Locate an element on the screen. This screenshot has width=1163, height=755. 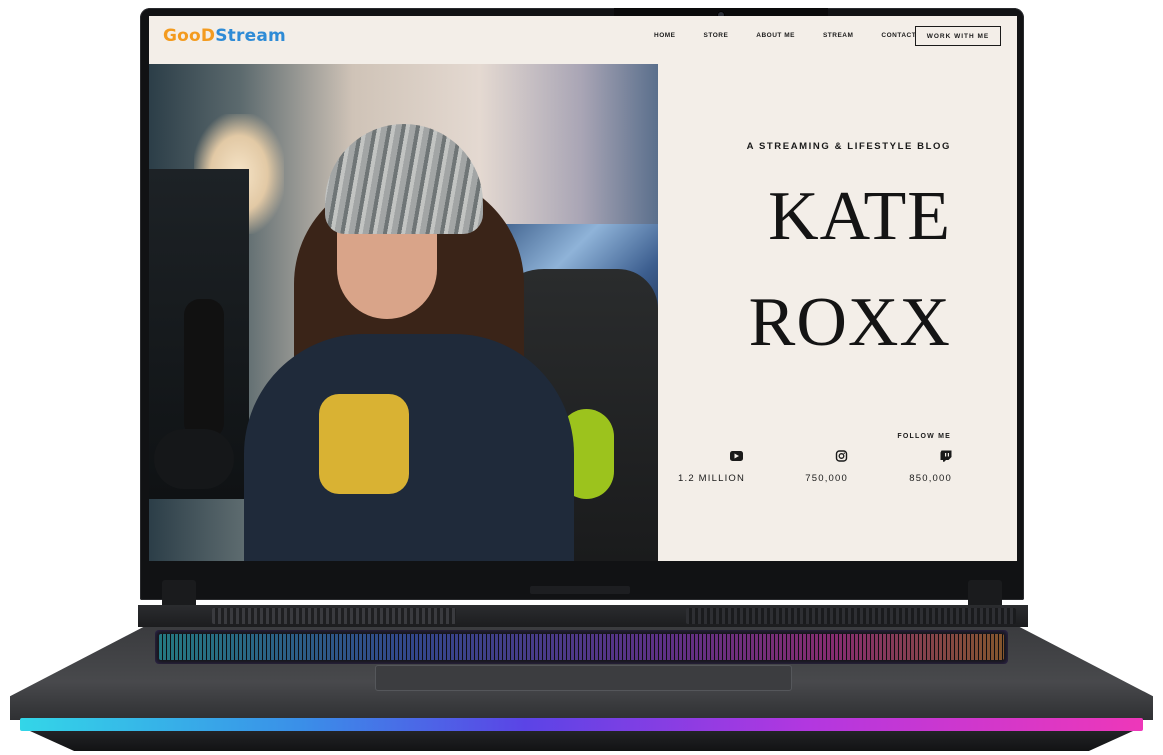
touchpad is located at coordinates (583, 678).